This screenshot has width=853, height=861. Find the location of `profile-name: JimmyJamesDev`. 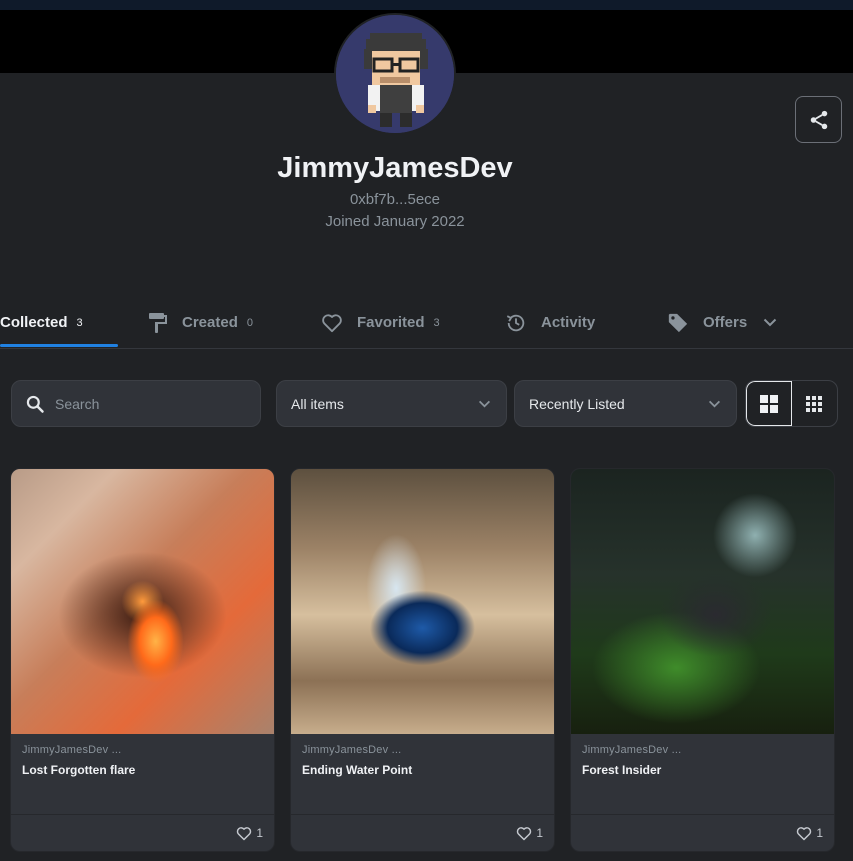

profile-name: JimmyJamesDev is located at coordinates (395, 168).